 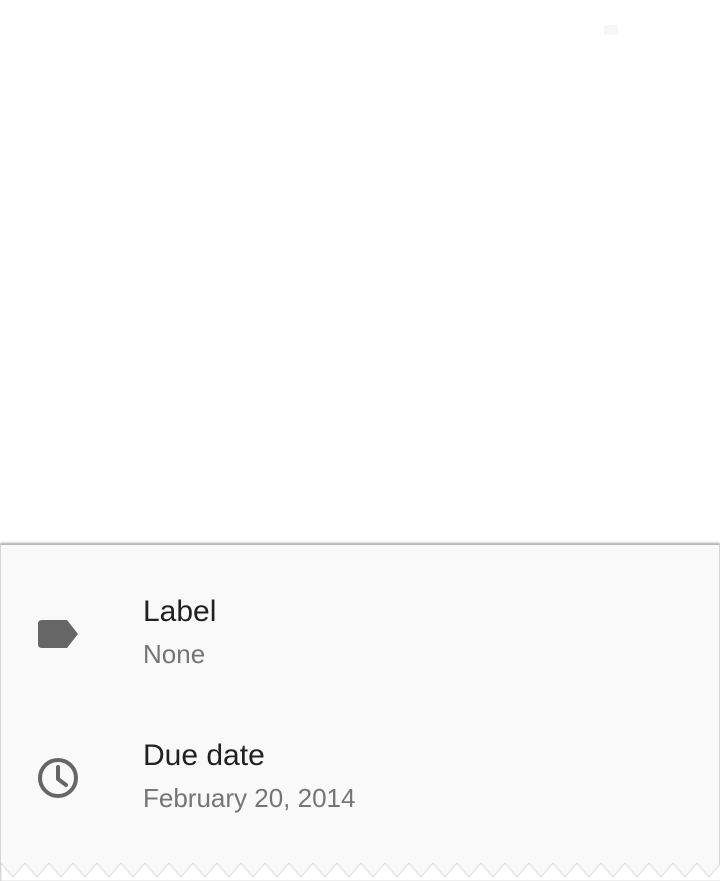 What do you see at coordinates (204, 755) in the screenshot?
I see `due-date-title: Due date` at bounding box center [204, 755].